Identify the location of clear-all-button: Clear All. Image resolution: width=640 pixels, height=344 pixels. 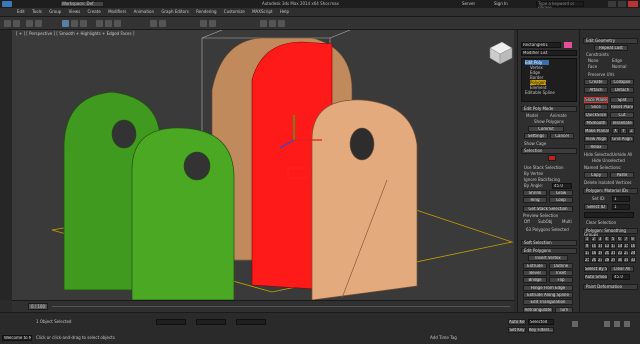
(622, 269).